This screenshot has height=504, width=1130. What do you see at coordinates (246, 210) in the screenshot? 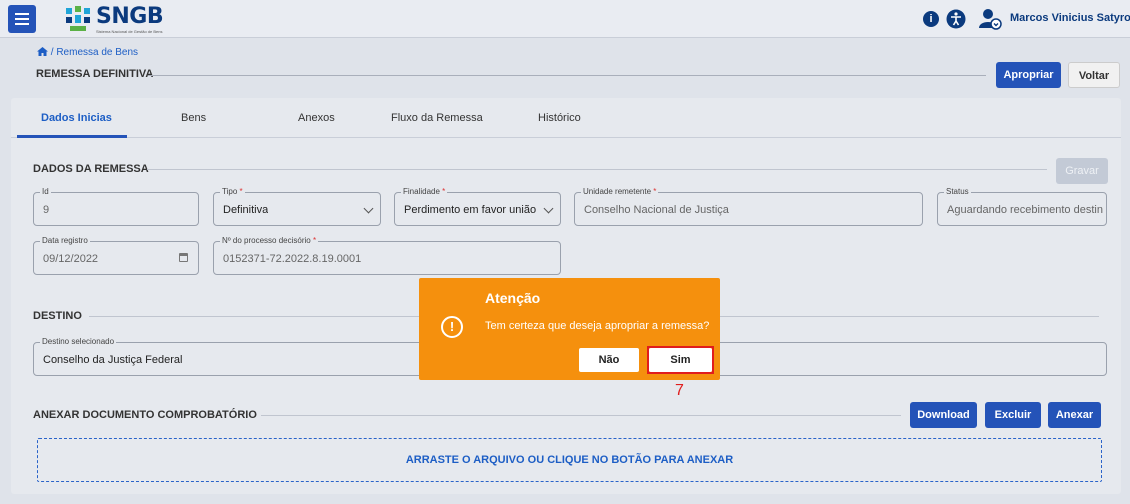
I see `tipo-value: Definitiva` at bounding box center [246, 210].